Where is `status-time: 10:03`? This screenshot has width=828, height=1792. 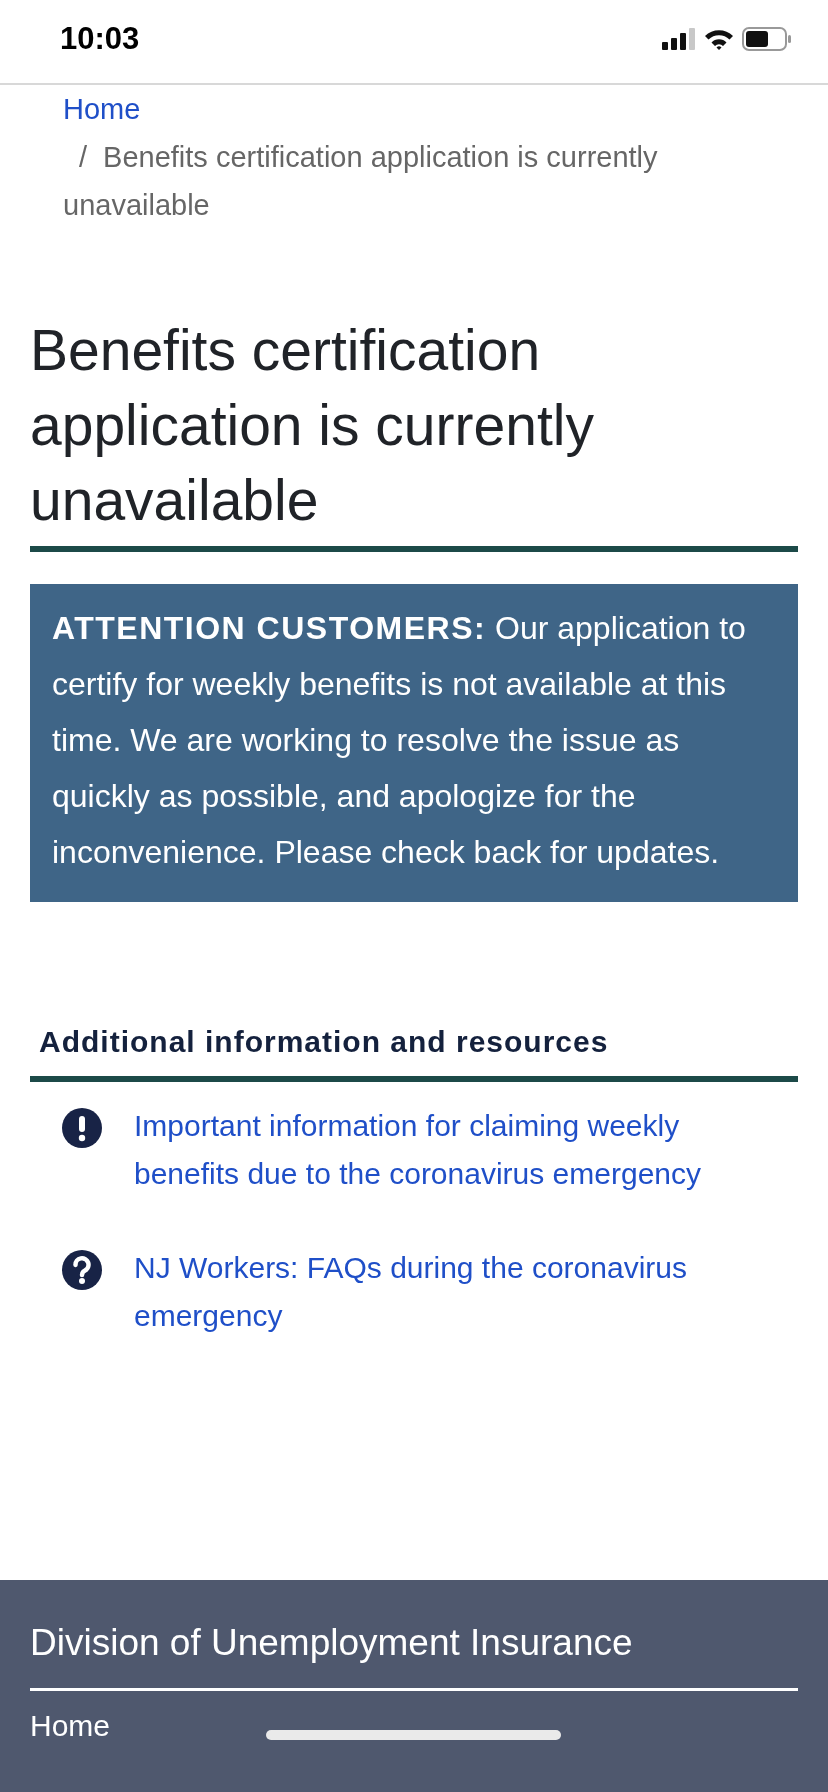
status-time: 10:03 is located at coordinates (100, 39).